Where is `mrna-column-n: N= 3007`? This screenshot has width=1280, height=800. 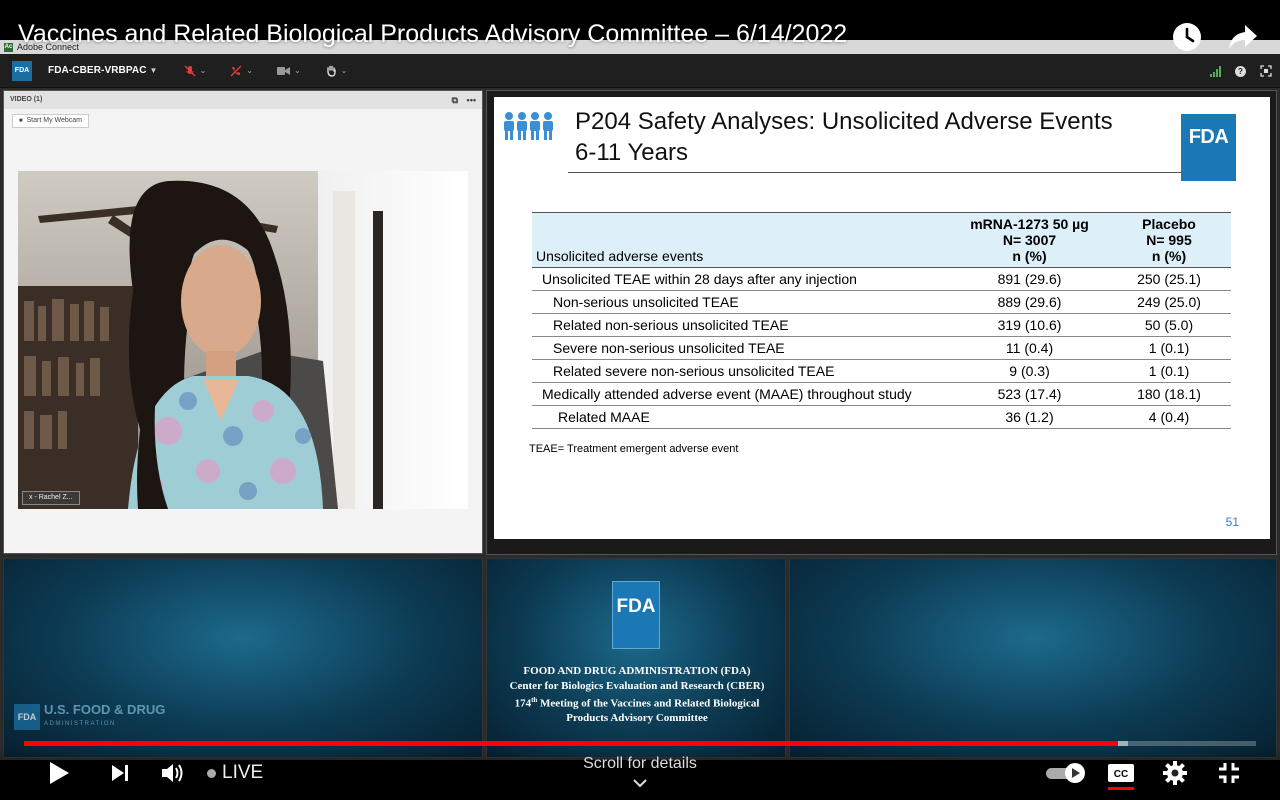 mrna-column-n: N= 3007 is located at coordinates (1029, 240).